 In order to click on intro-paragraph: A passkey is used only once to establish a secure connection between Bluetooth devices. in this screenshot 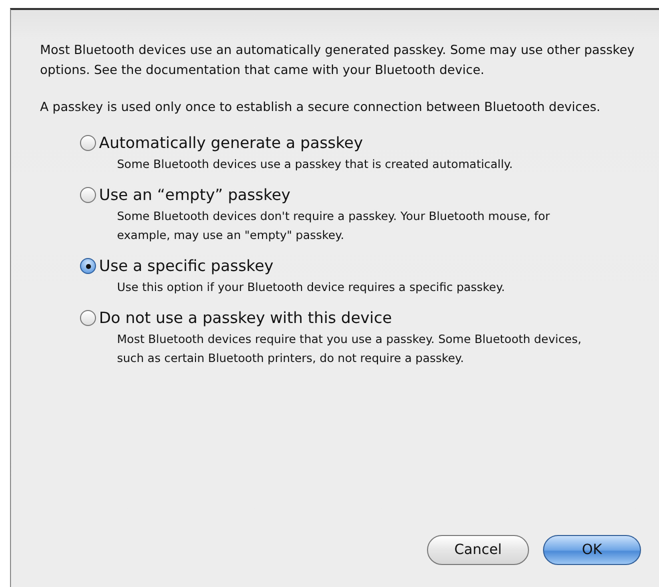, I will do `click(321, 107)`.